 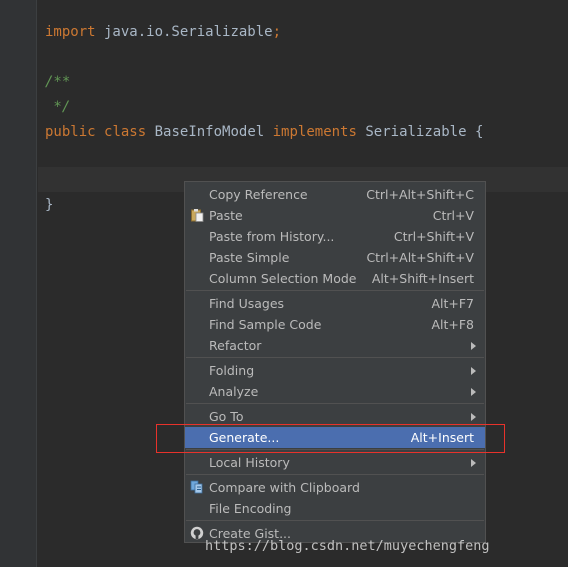 What do you see at coordinates (49, 205) in the screenshot?
I see `code-line-close-brace: }` at bounding box center [49, 205].